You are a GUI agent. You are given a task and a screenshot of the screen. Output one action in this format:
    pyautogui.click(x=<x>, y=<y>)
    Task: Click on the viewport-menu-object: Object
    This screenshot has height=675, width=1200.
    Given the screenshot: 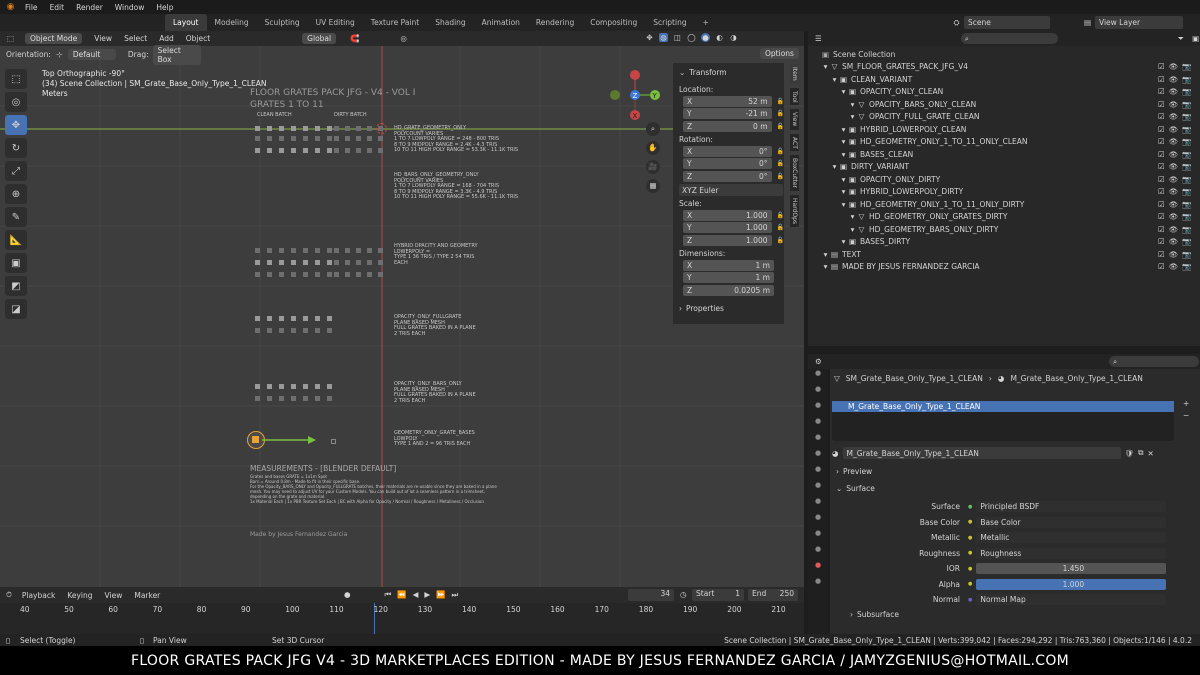 What is the action you would take?
    pyautogui.click(x=198, y=38)
    